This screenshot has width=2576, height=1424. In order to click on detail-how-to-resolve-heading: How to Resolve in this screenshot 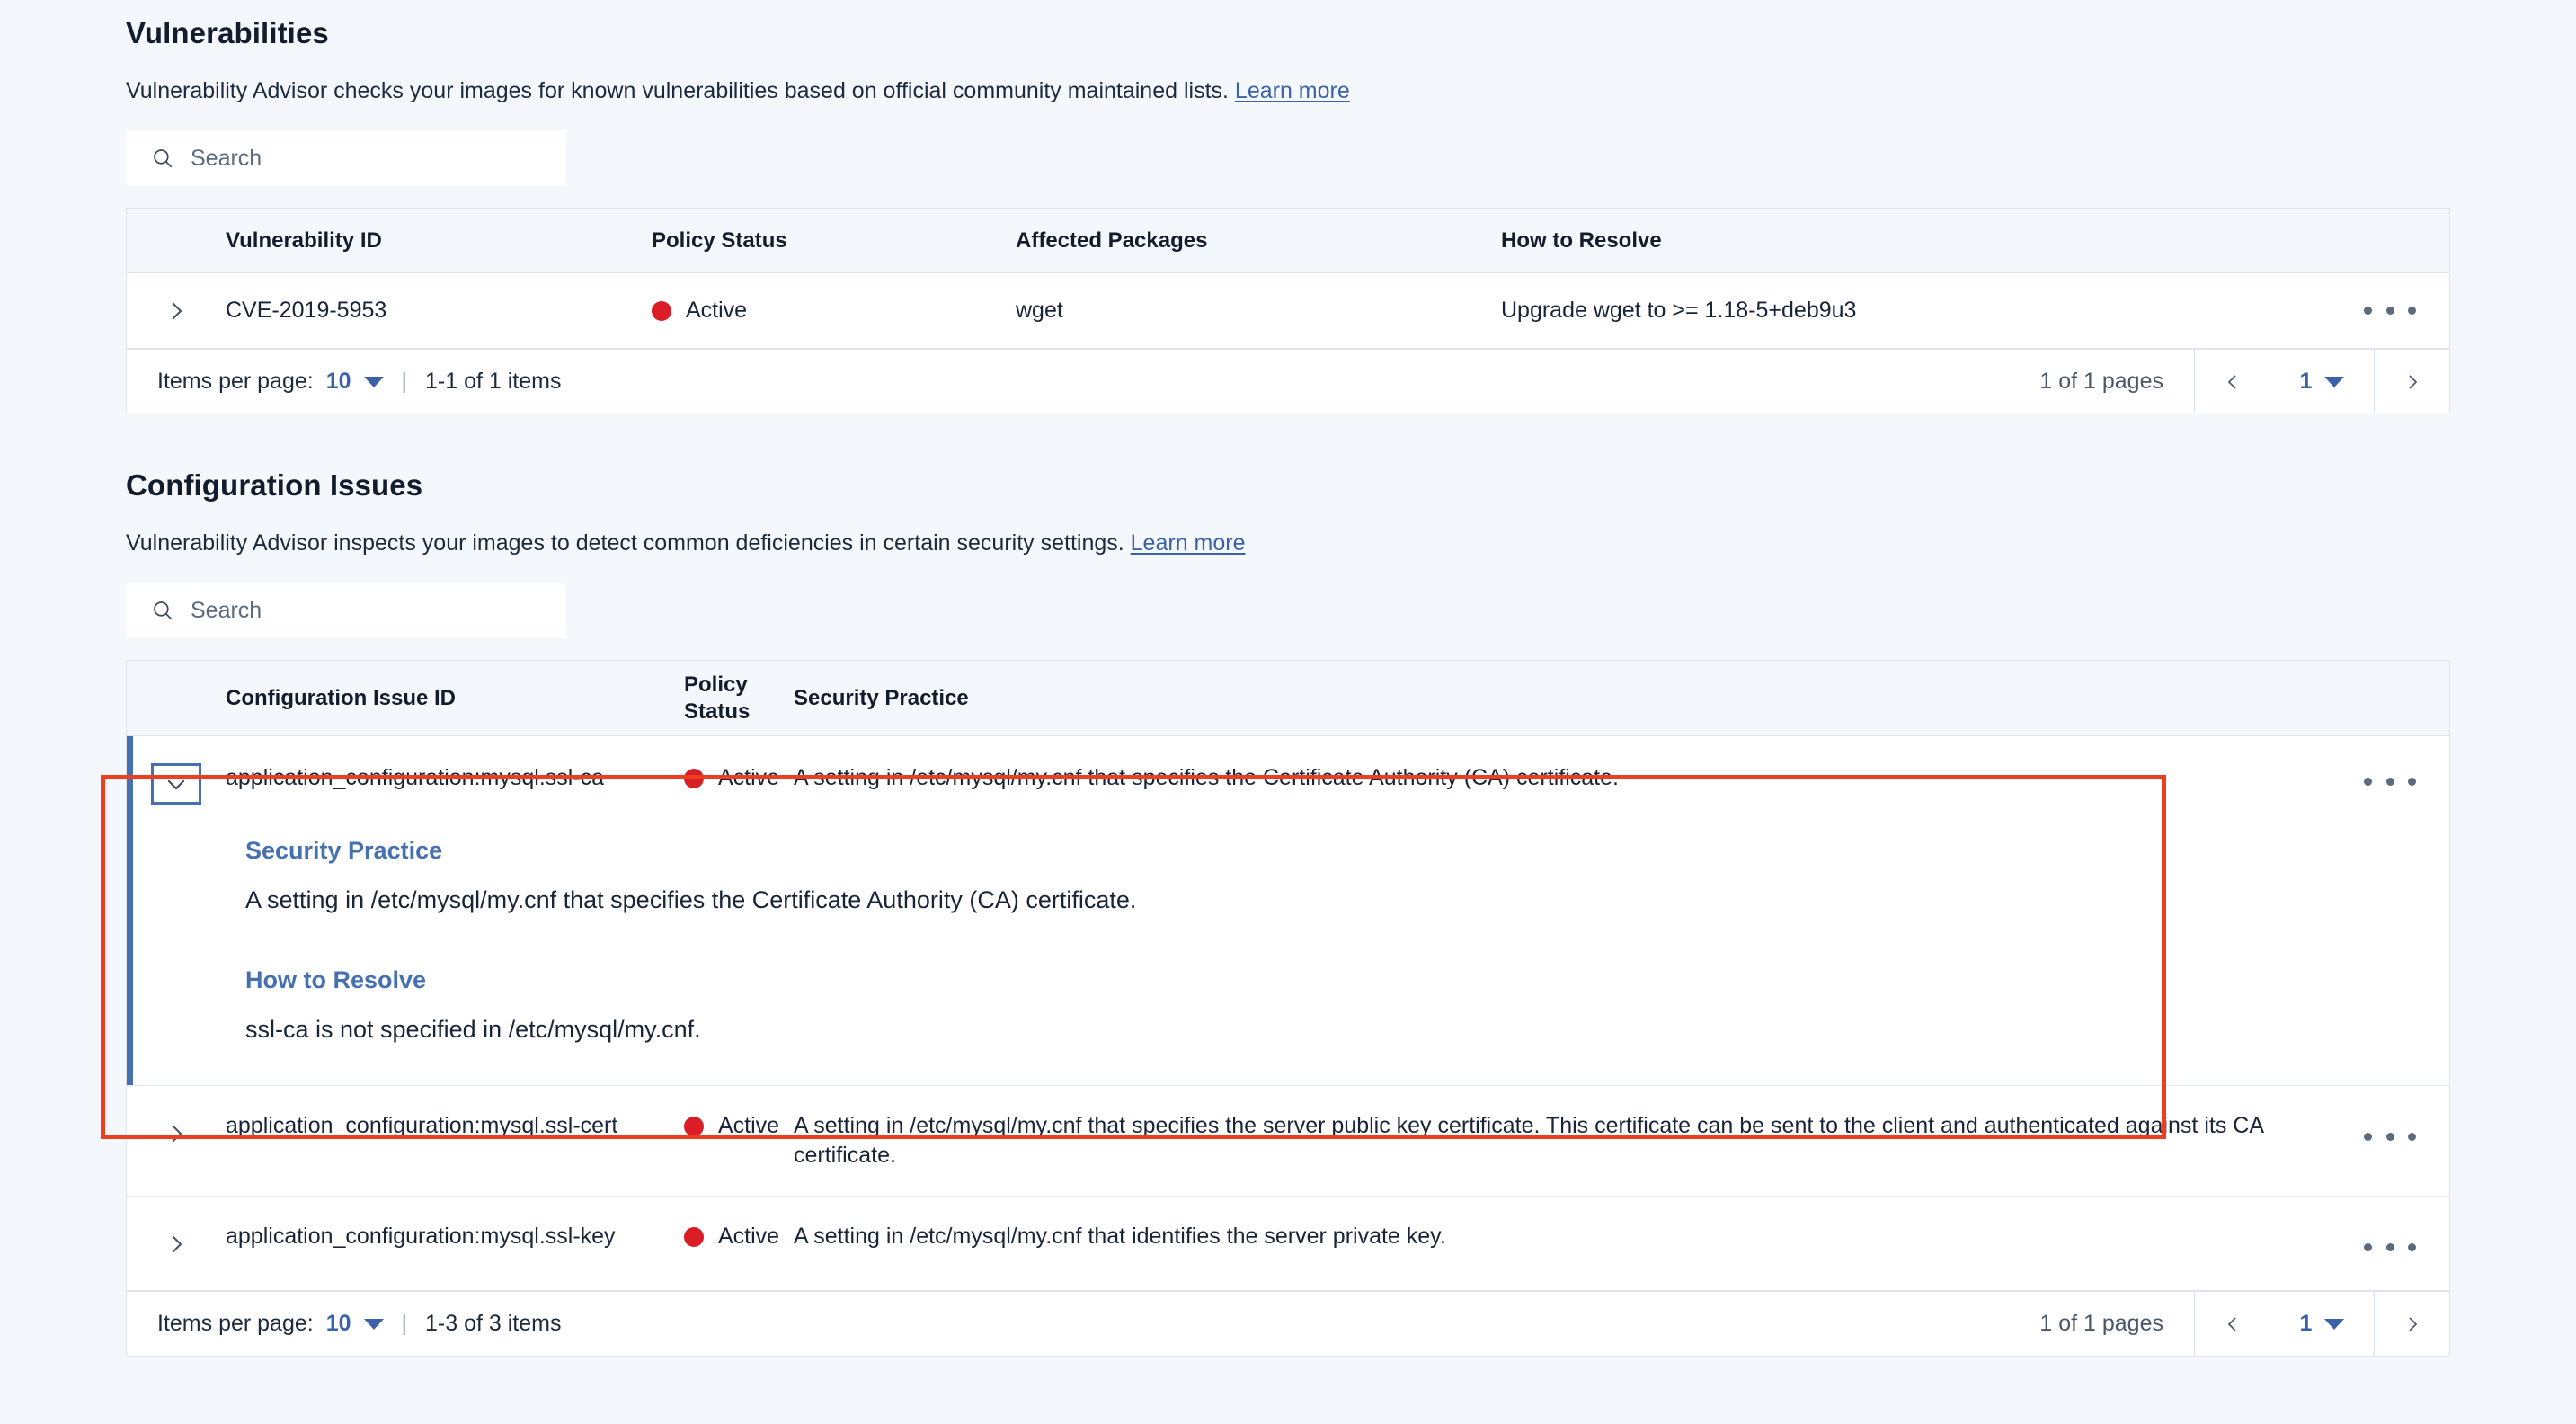, I will do `click(336, 980)`.